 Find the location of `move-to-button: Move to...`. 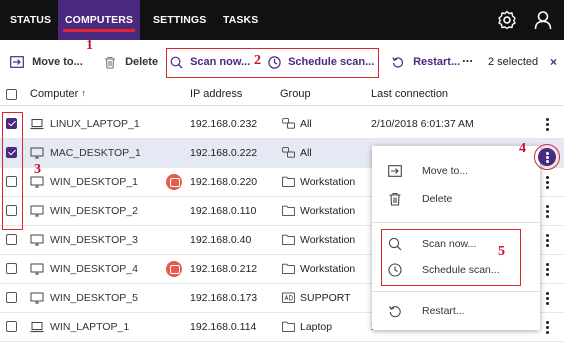

move-to-button: Move to... is located at coordinates (46, 62).